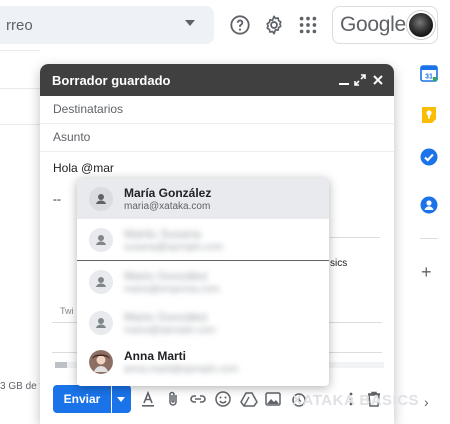 Image resolution: width=450 pixels, height=424 pixels. Describe the element at coordinates (83, 168) in the screenshot. I see `message-body-text: Hola @mar` at that location.